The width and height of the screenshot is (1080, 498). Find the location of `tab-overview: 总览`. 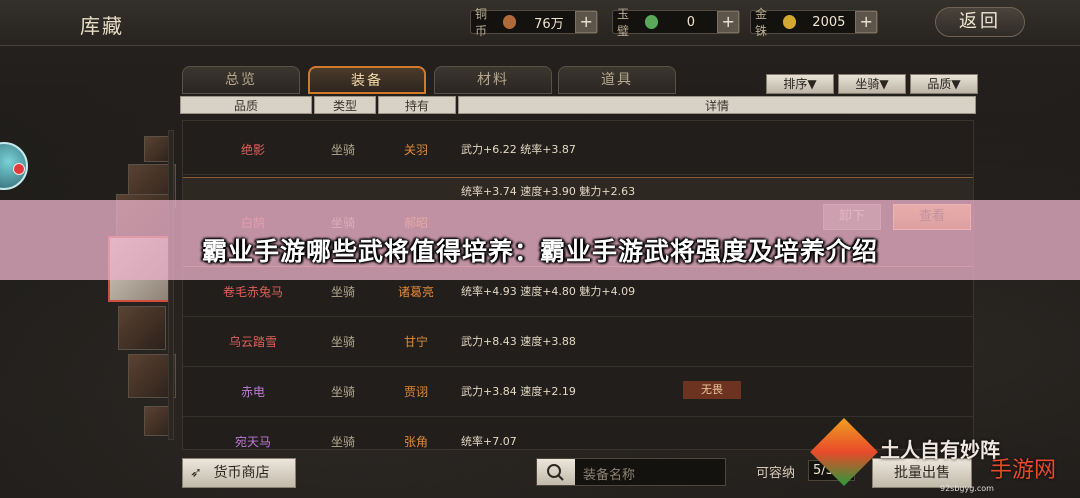

tab-overview: 总览 is located at coordinates (241, 80).